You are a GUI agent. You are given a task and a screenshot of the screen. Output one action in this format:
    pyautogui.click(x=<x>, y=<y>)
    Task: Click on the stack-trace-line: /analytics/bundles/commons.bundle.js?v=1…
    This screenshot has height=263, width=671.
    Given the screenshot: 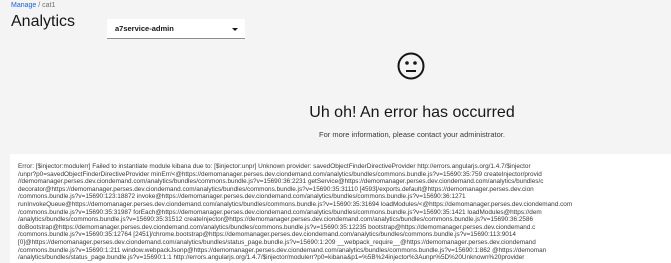 What is the action you would take?
    pyautogui.click(x=276, y=220)
    